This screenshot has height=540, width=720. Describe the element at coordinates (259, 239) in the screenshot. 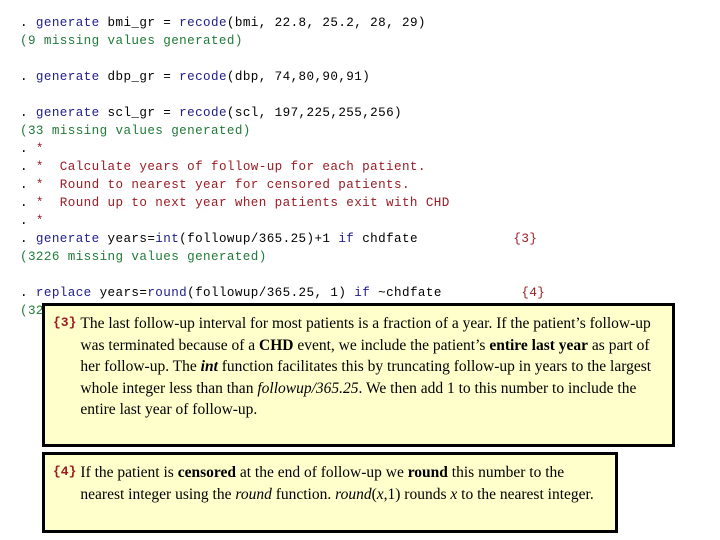

I see `console-text-plain: (followup/365.25)+1` at that location.